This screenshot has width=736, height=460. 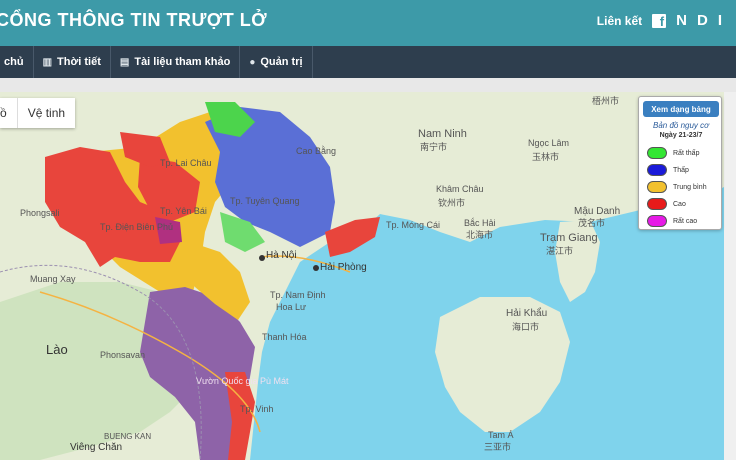 What do you see at coordinates (657, 187) in the screenshot?
I see `swatch-medium` at bounding box center [657, 187].